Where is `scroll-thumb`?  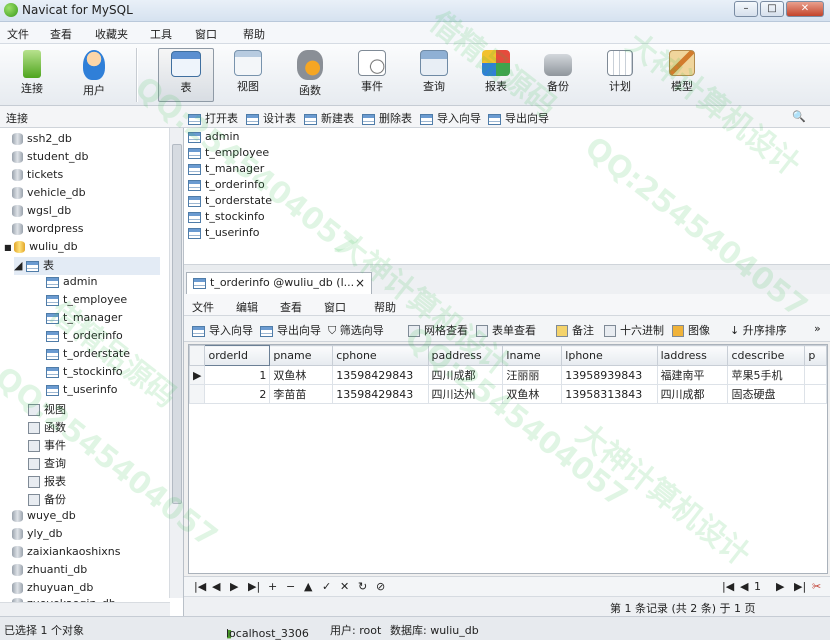 scroll-thumb is located at coordinates (177, 324).